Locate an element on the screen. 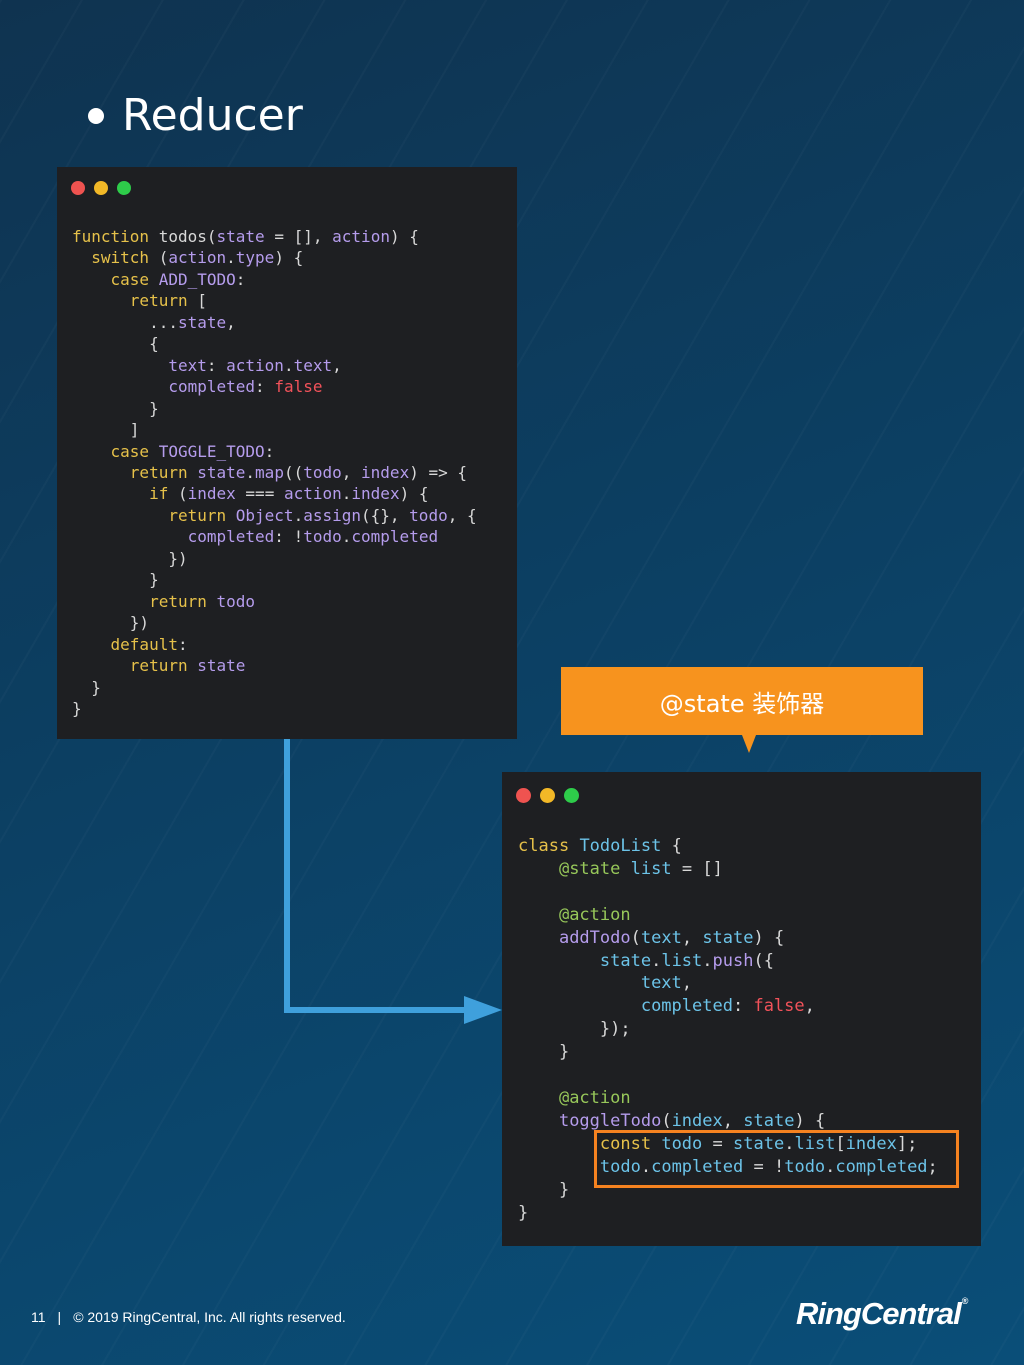 This screenshot has height=1365, width=1024. code-line: }); is located at coordinates (615, 1029).